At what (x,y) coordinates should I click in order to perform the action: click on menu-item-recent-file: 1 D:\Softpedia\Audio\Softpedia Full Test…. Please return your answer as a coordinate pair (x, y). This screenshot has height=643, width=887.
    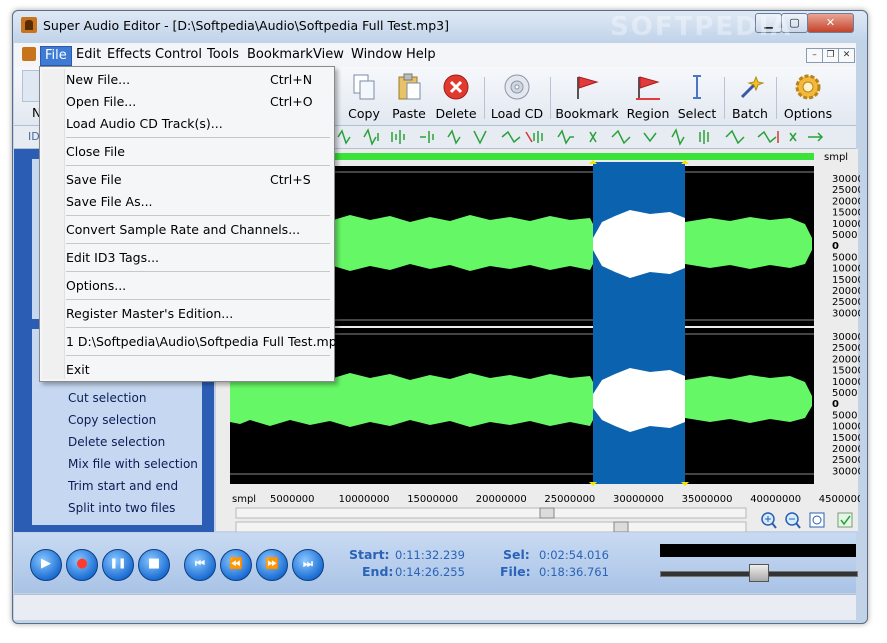
    Looking at the image, I should click on (205, 341).